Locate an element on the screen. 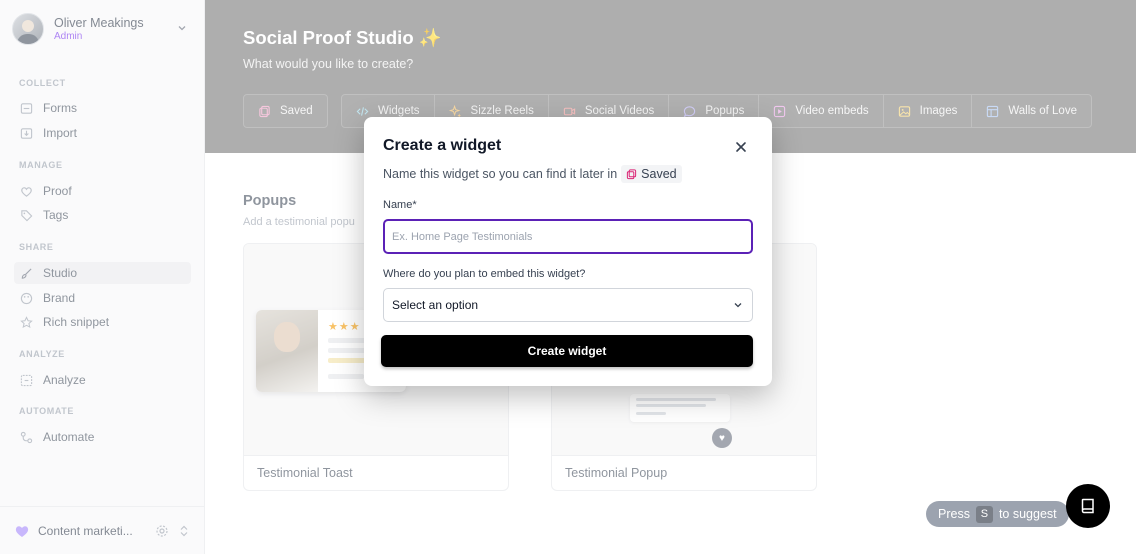  create-widget-button: Create widget is located at coordinates (567, 351).